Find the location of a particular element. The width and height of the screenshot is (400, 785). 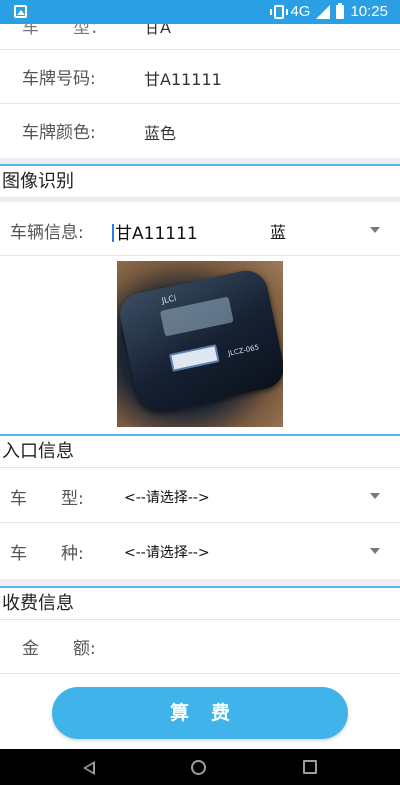

entry-vehicle-type-select: 车 型: <--请选择--> is located at coordinates (200, 495).